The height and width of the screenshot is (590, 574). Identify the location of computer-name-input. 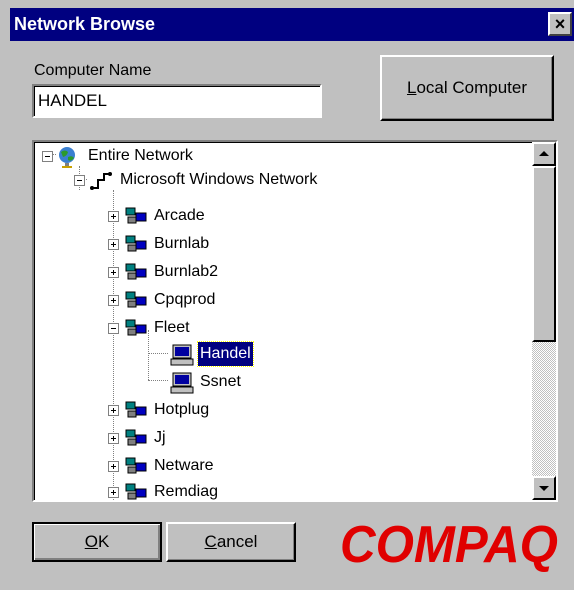
(177, 101).